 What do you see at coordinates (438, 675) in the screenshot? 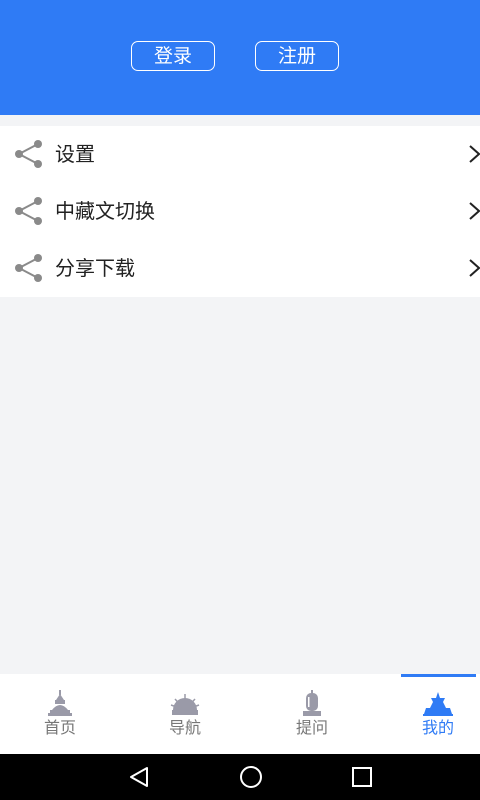
I see `active-tab-indicator` at bounding box center [438, 675].